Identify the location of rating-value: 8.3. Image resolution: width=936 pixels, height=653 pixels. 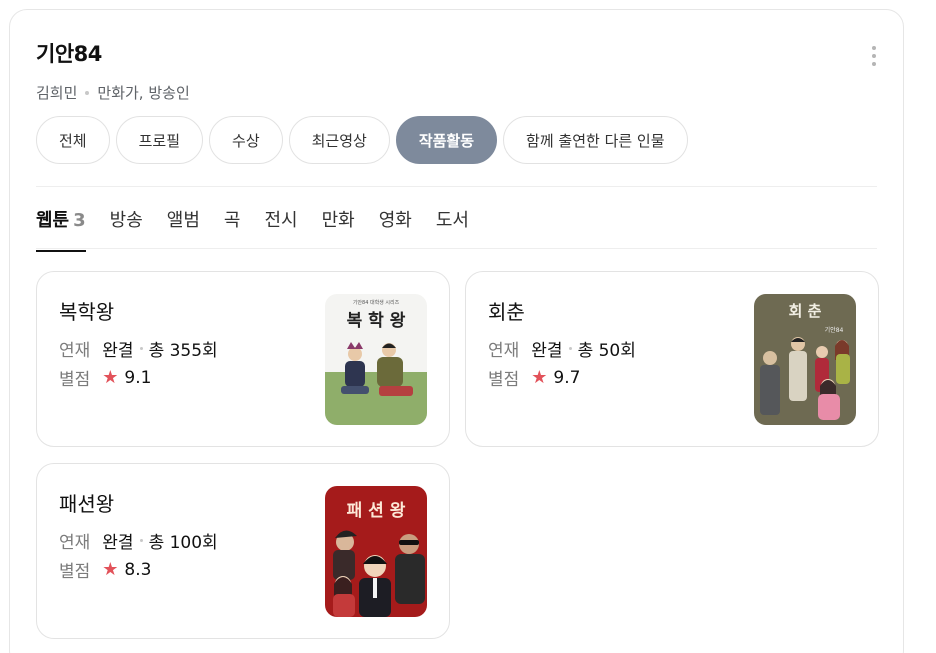
(138, 569).